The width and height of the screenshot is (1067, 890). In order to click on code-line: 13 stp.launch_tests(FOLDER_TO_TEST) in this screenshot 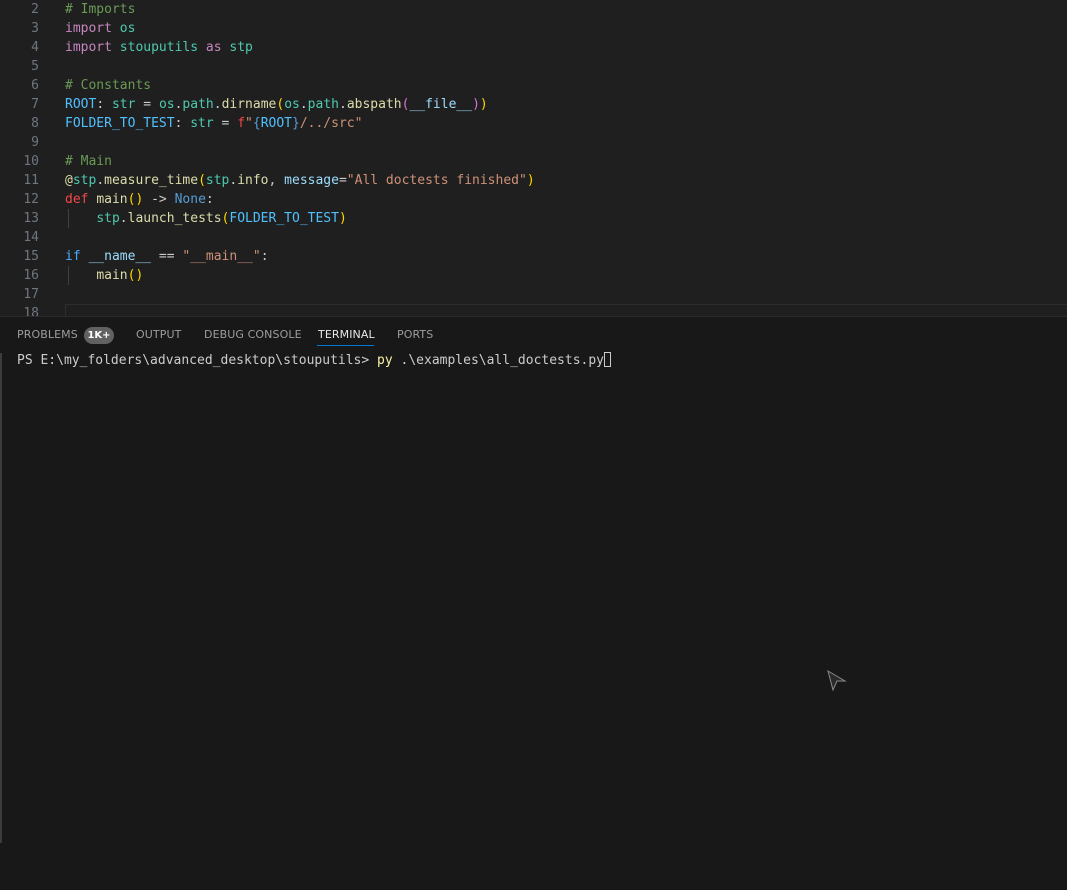, I will do `click(533, 218)`.